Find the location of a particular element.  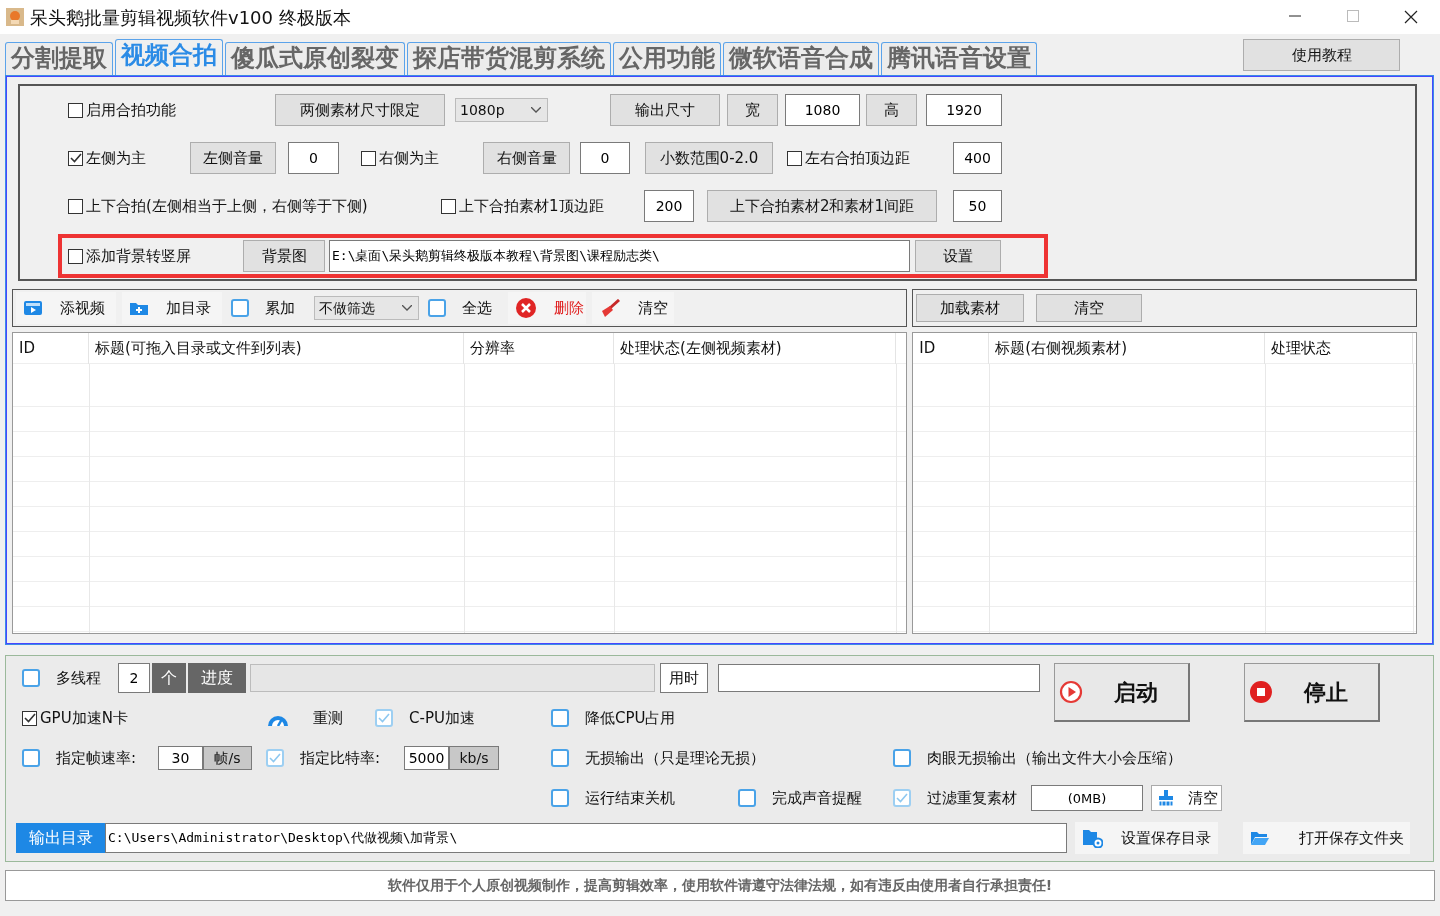

checkbox-label: 全选 is located at coordinates (477, 308).